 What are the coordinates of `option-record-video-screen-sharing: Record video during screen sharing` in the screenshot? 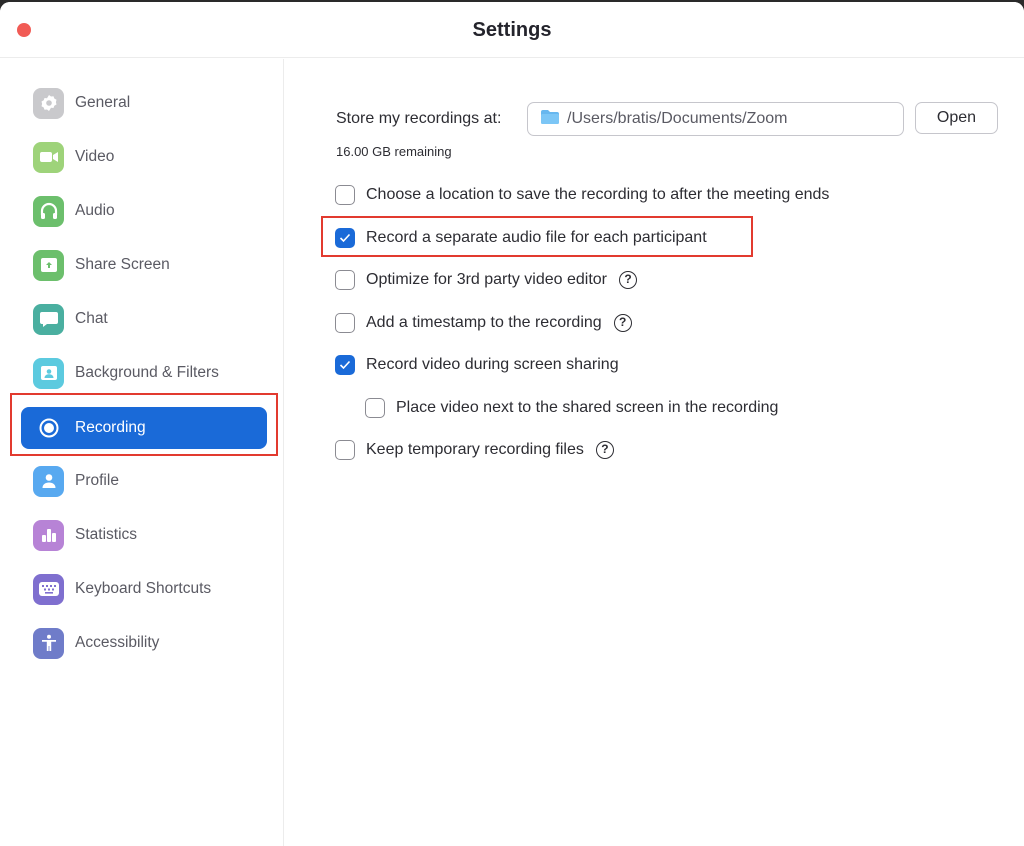 It's located at (477, 365).